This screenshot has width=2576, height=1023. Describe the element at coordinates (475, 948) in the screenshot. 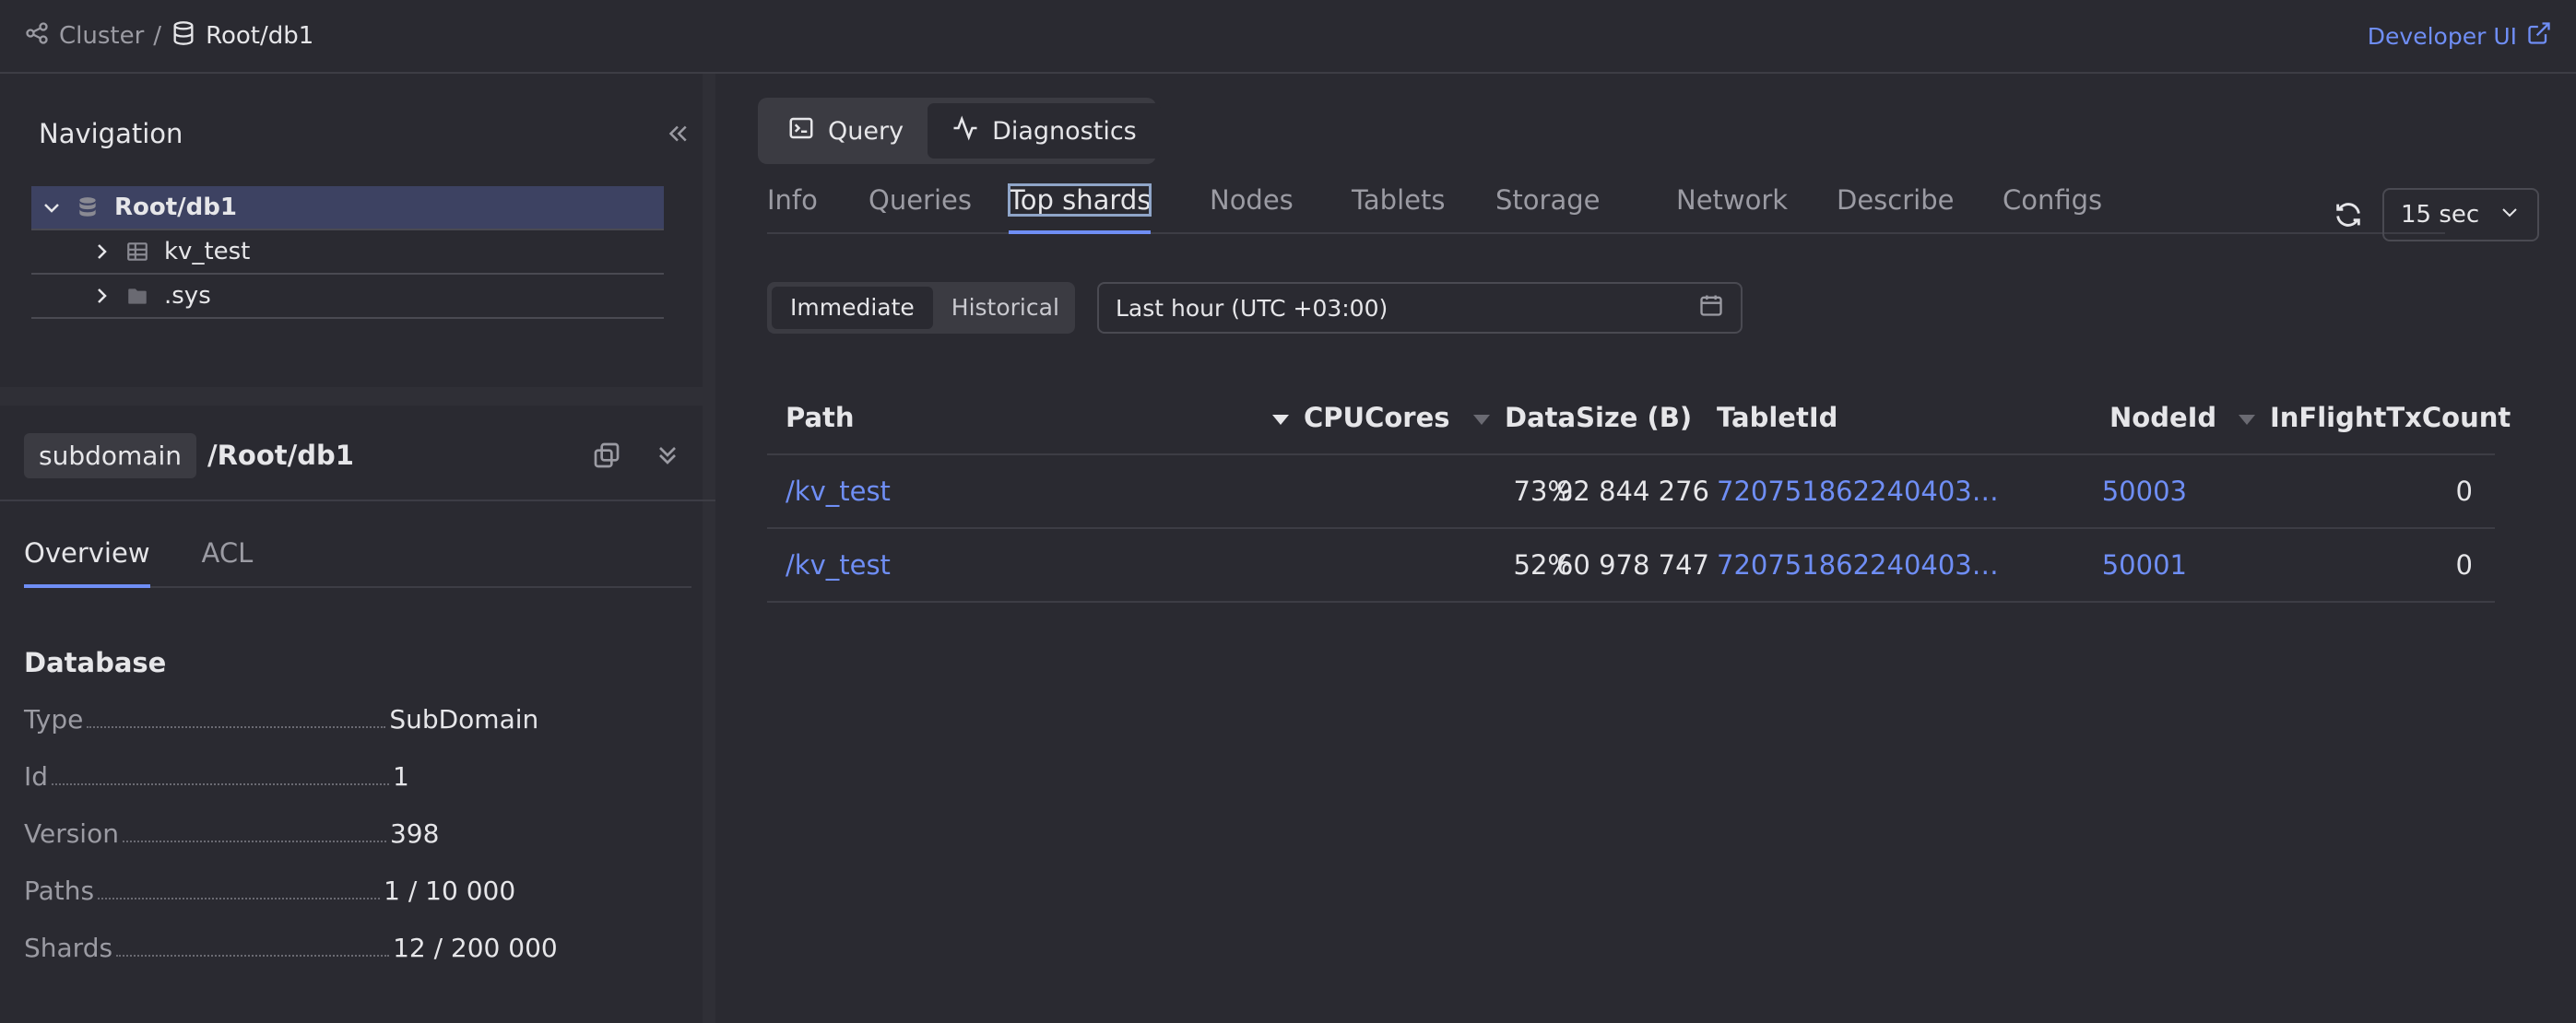

I see `property-value: 12 / 200 000` at that location.